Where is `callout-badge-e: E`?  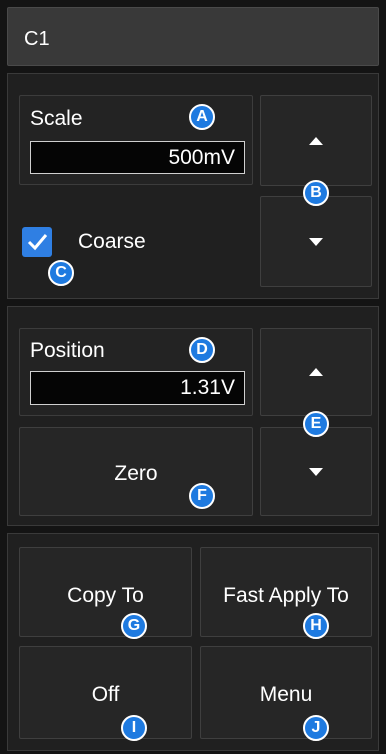
callout-badge-e: E is located at coordinates (316, 424).